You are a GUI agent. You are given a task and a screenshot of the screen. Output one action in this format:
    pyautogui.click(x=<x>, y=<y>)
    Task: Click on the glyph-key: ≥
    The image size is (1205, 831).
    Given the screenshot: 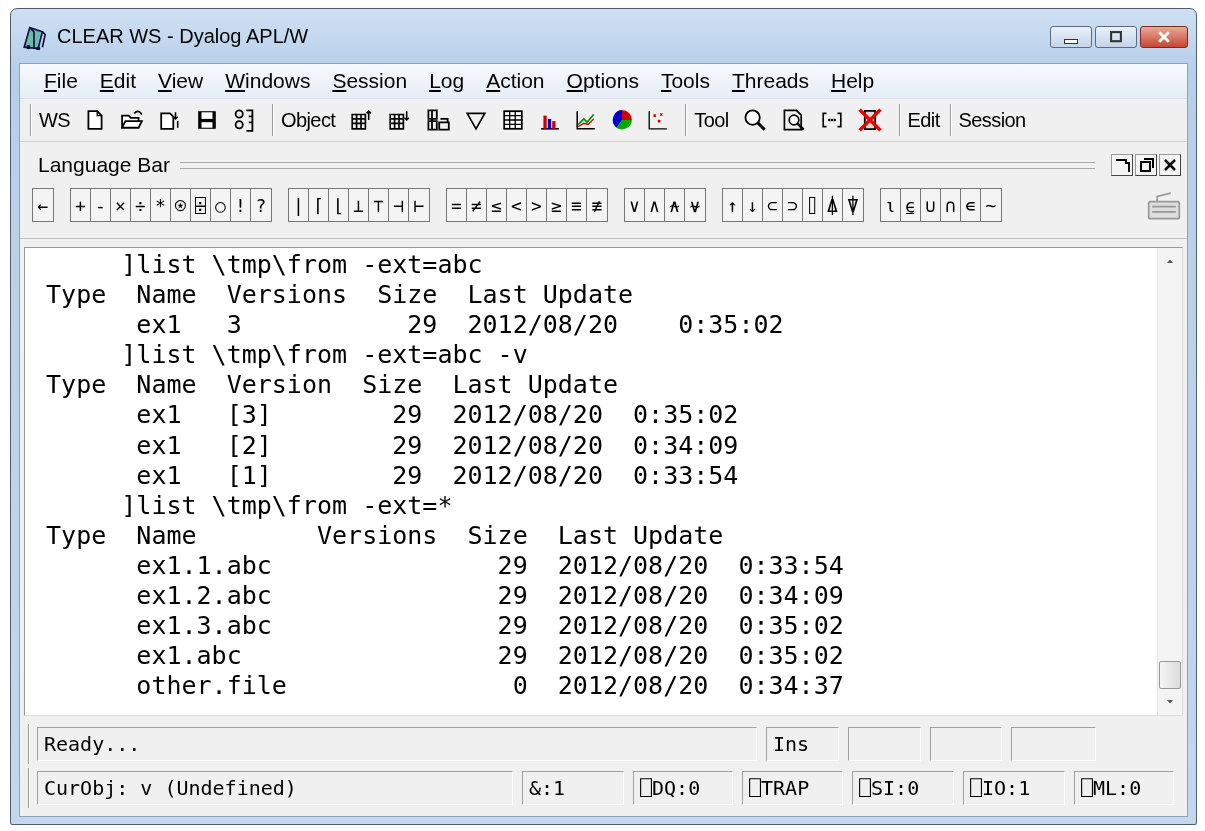 What is the action you would take?
    pyautogui.click(x=557, y=205)
    